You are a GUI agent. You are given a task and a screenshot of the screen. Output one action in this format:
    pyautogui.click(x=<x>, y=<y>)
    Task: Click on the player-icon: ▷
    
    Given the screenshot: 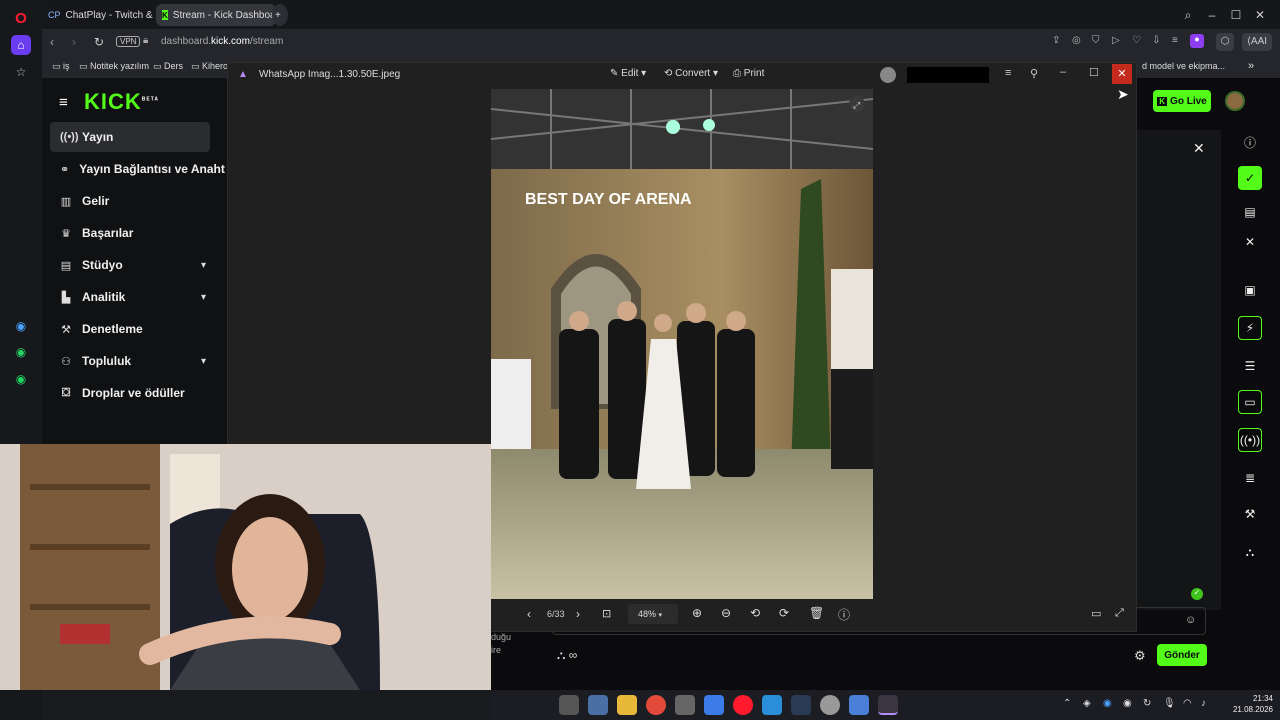 What is the action you would take?
    pyautogui.click(x=1116, y=40)
    